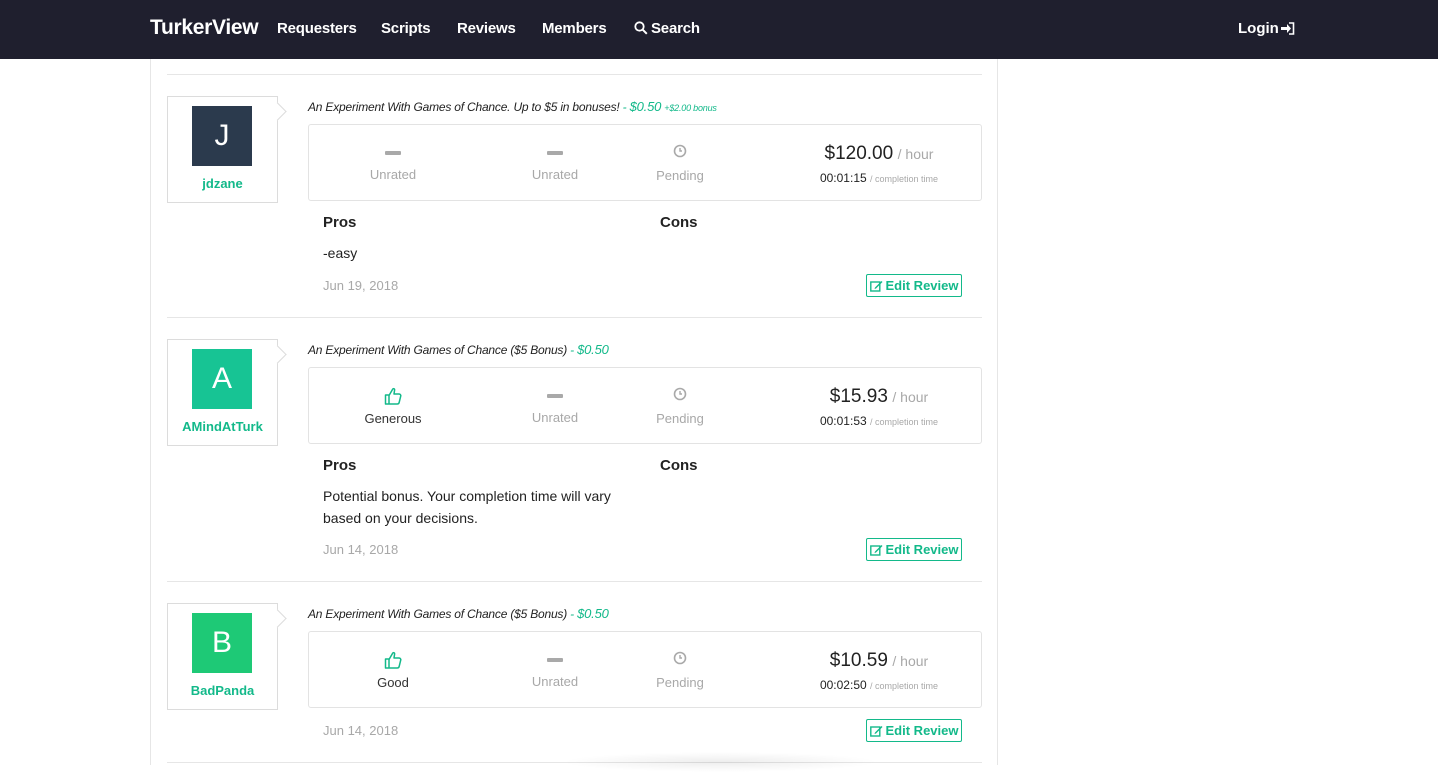 The width and height of the screenshot is (1438, 772). I want to click on username: BadPanda, so click(222, 690).